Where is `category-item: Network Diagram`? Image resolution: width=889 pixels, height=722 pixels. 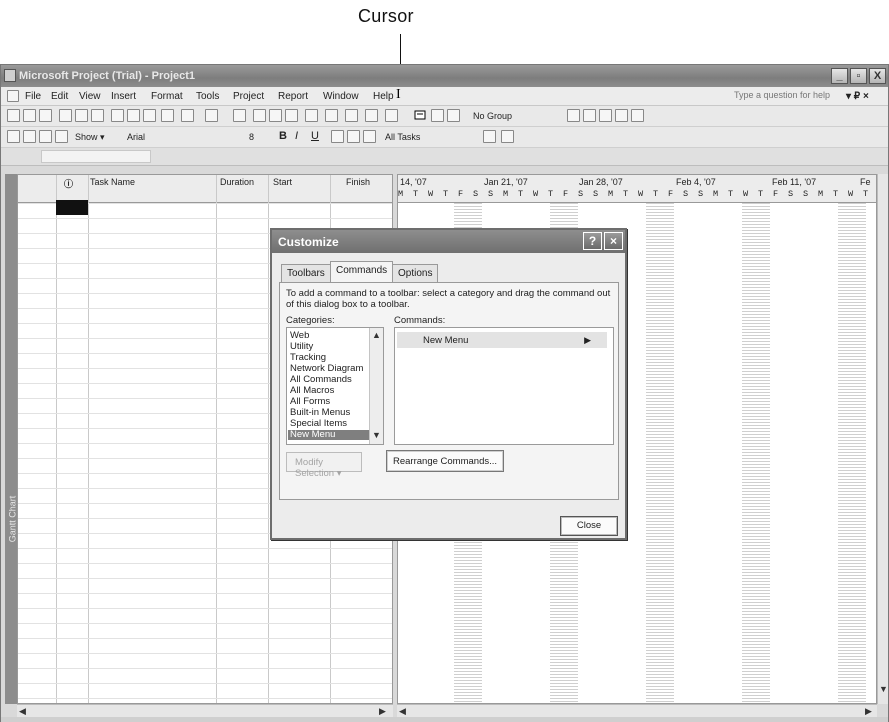 category-item: Network Diagram is located at coordinates (326, 369).